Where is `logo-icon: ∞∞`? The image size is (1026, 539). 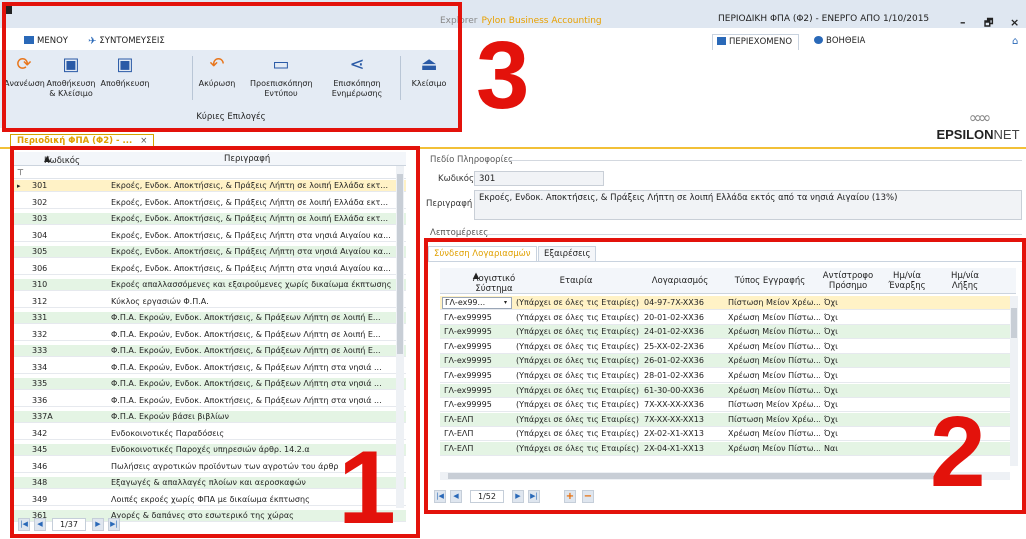 logo-icon: ∞∞ is located at coordinates (980, 117).